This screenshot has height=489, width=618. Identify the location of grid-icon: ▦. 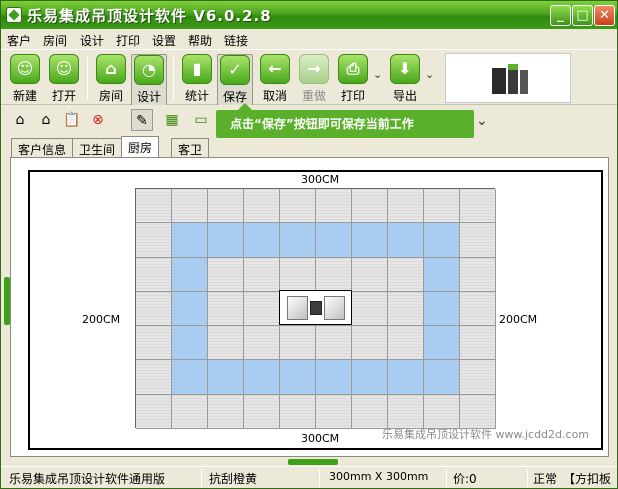
(172, 120).